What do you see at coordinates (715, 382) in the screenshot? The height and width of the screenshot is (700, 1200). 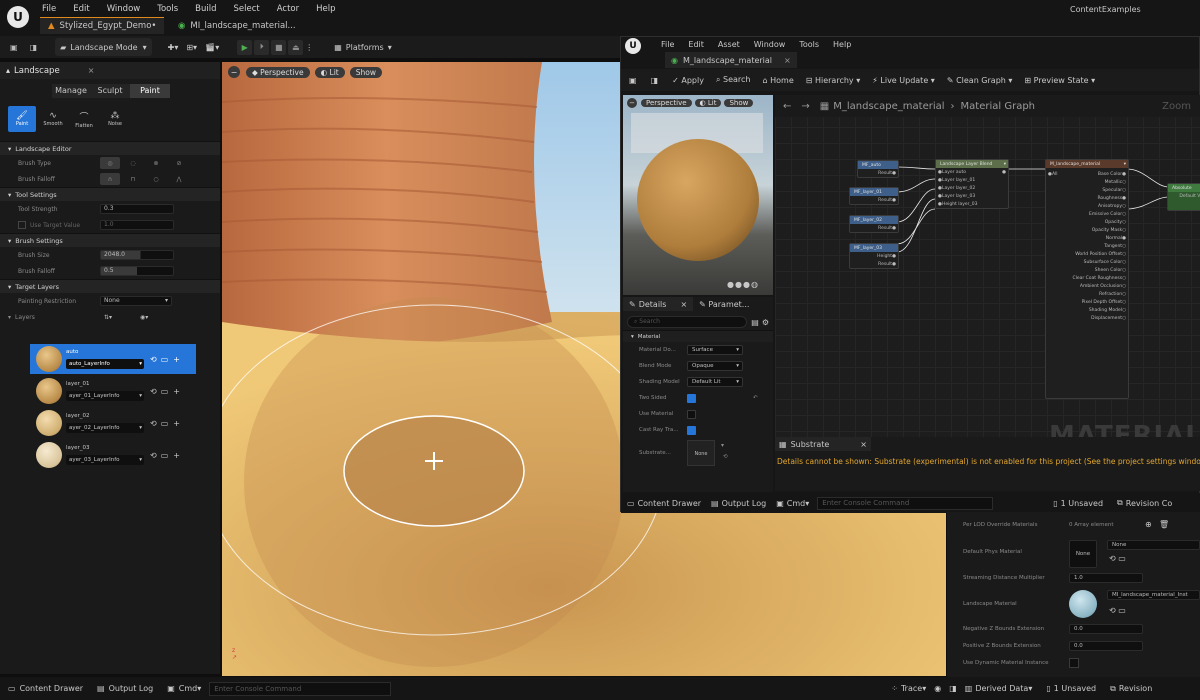 I see `shading-model-dropdown: Default Lit ▾` at bounding box center [715, 382].